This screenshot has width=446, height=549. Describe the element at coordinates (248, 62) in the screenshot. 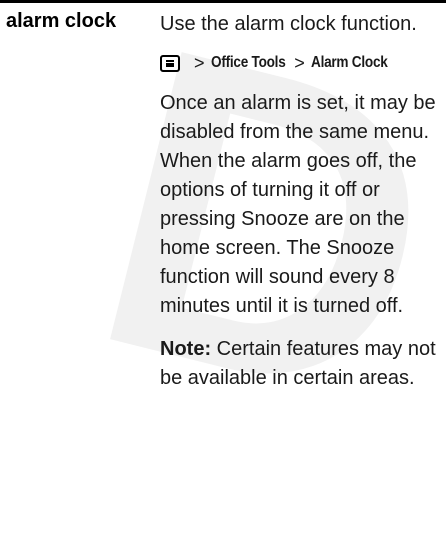

I see `menu-item-office-tools: Office Tools` at that location.